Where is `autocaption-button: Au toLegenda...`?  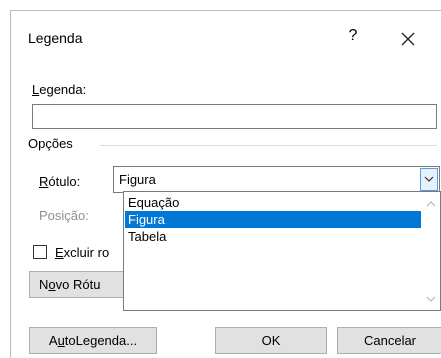 autocaption-button: Au toLegenda... is located at coordinates (93, 340).